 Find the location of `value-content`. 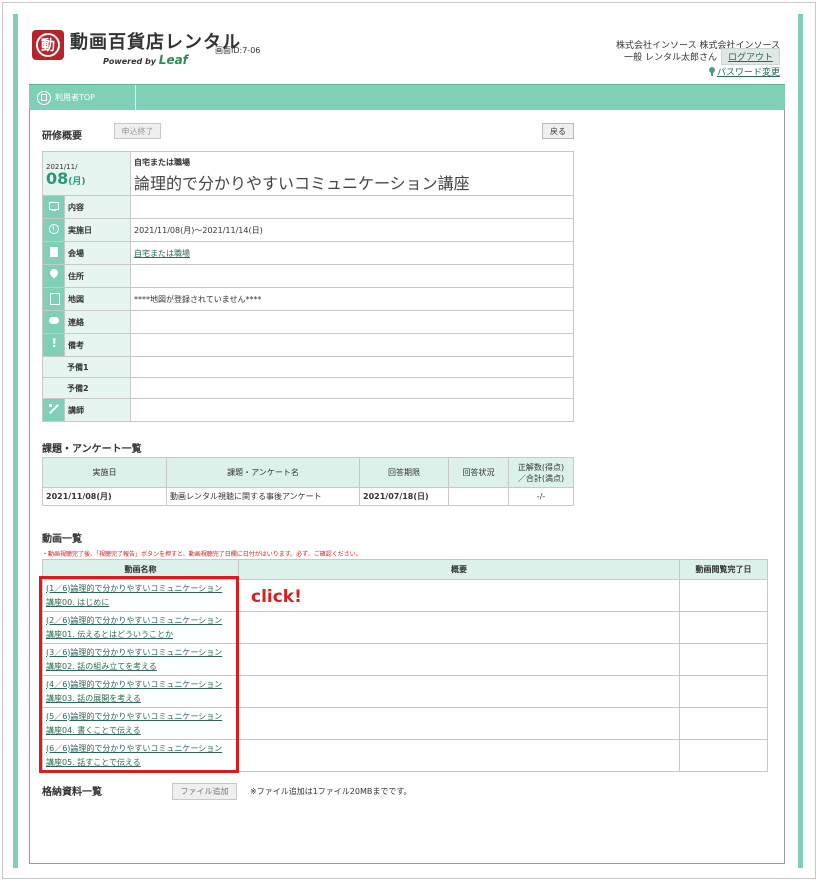

value-content is located at coordinates (352, 207).